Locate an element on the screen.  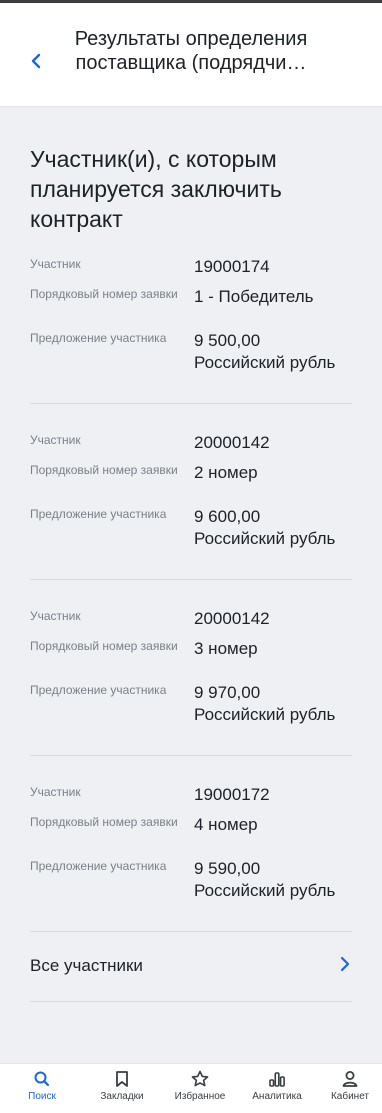
tab-label: Аналитика is located at coordinates (277, 1096).